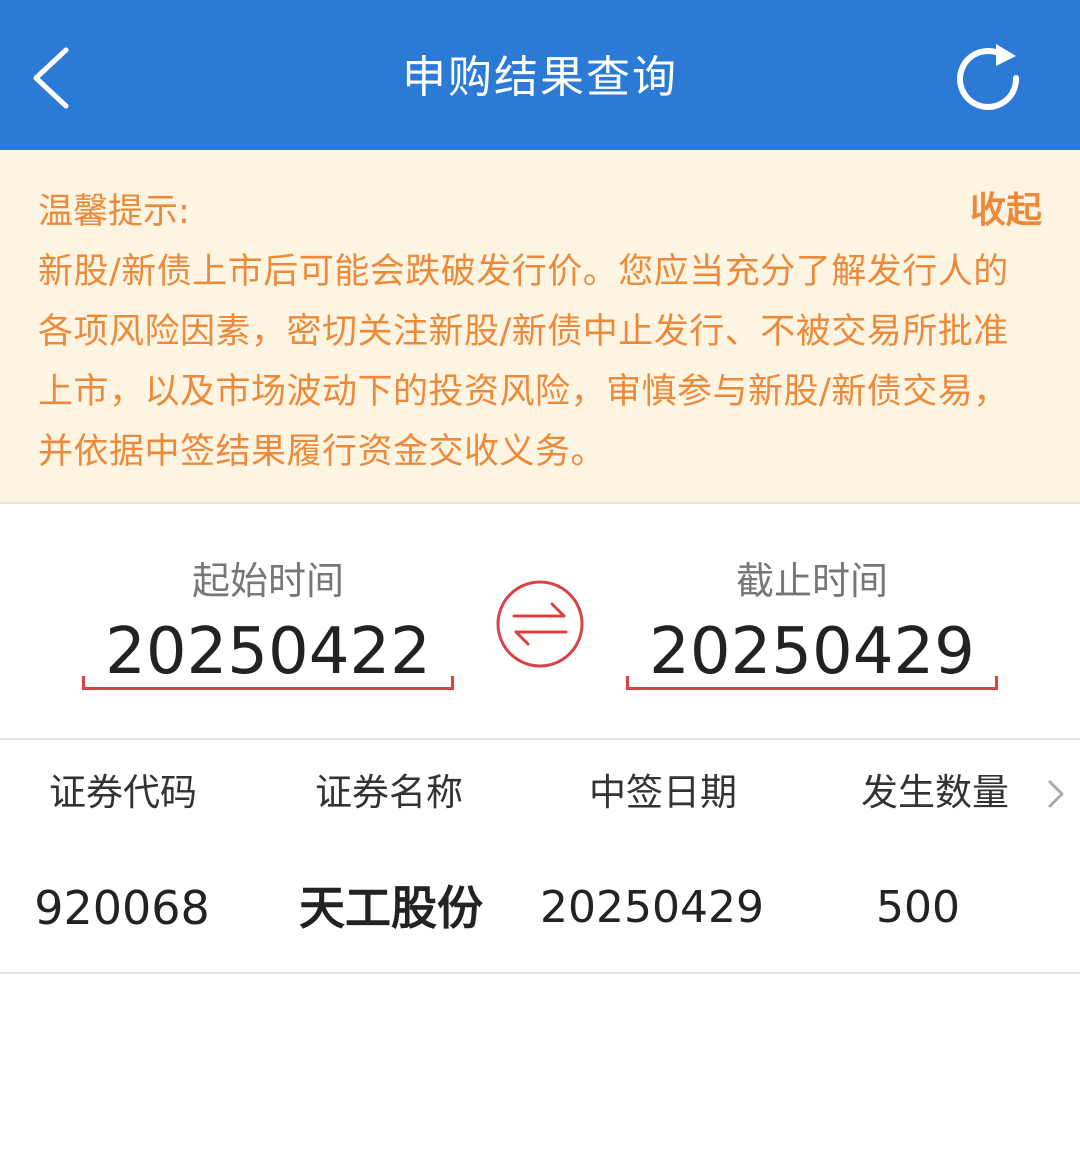  What do you see at coordinates (652, 907) in the screenshot?
I see `allotment-date-cell: 20250429` at bounding box center [652, 907].